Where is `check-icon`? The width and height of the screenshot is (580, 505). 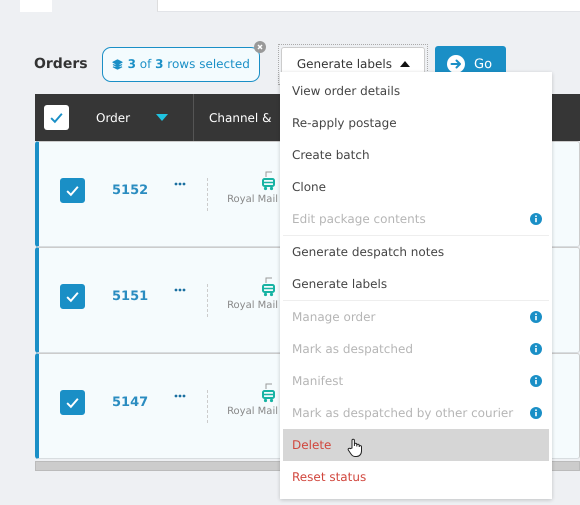
check-icon is located at coordinates (56, 117).